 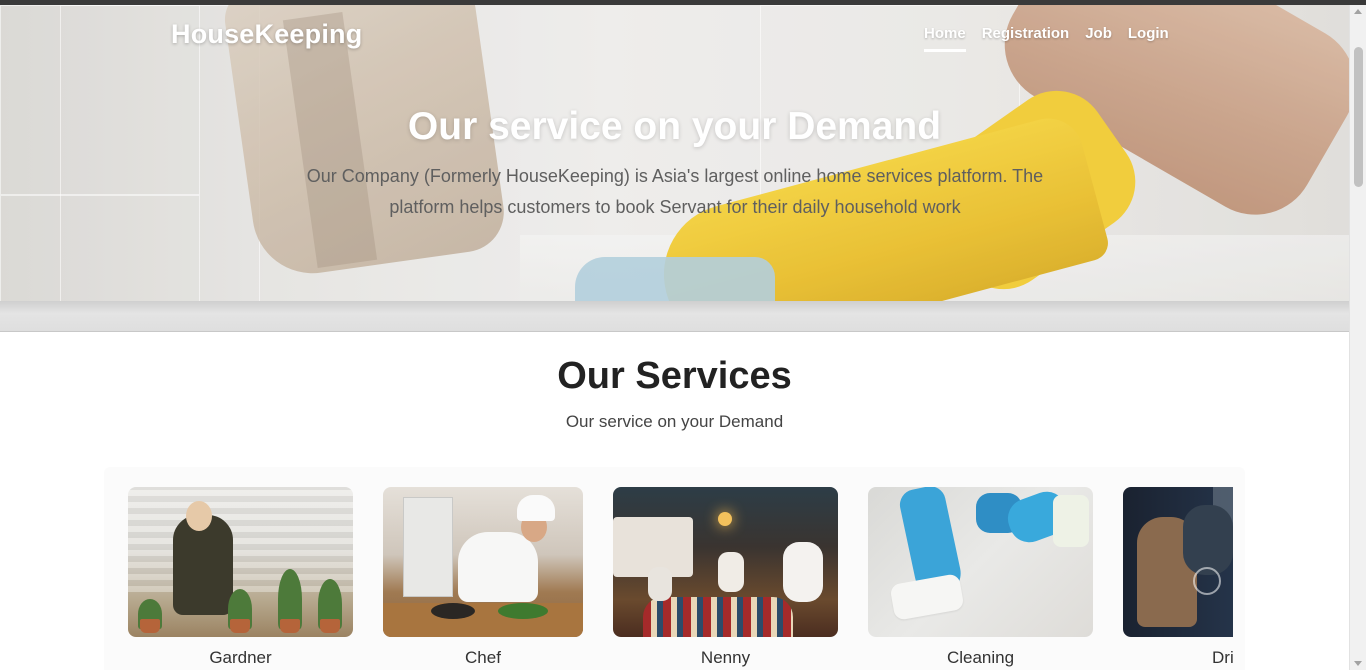 I want to click on service-card-cleaning: Cleaning, so click(x=980, y=578).